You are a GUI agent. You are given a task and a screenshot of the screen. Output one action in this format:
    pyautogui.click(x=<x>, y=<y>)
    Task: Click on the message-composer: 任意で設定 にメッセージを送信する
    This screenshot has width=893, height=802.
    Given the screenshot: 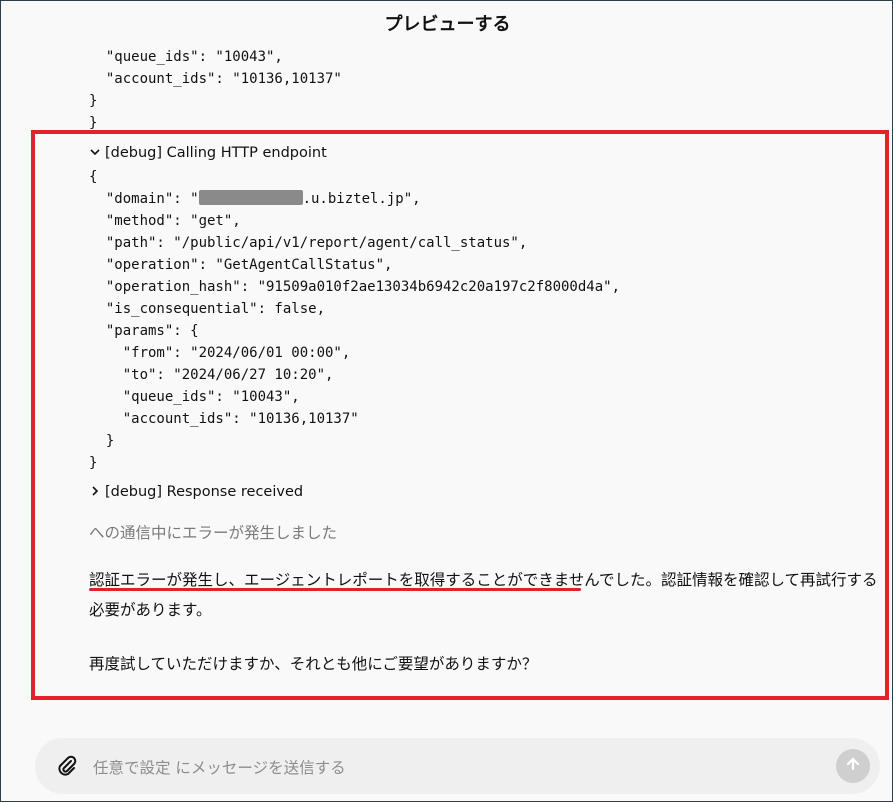 What is the action you would take?
    pyautogui.click(x=457, y=766)
    